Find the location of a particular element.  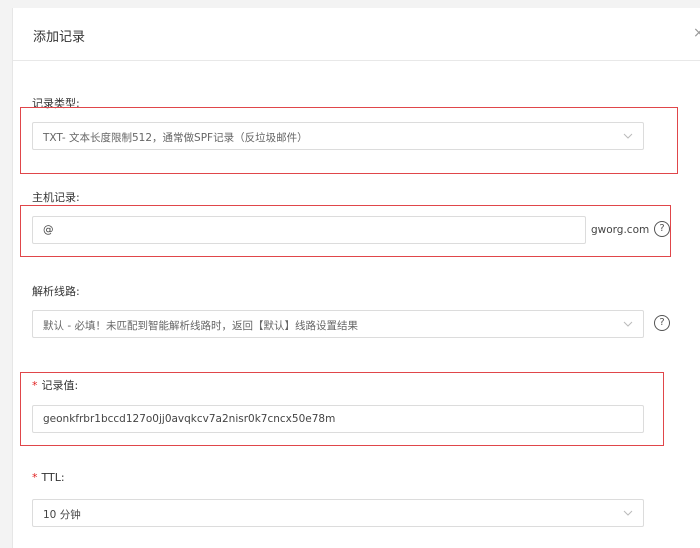

record-value-label-text: 记录值: is located at coordinates (60, 385).